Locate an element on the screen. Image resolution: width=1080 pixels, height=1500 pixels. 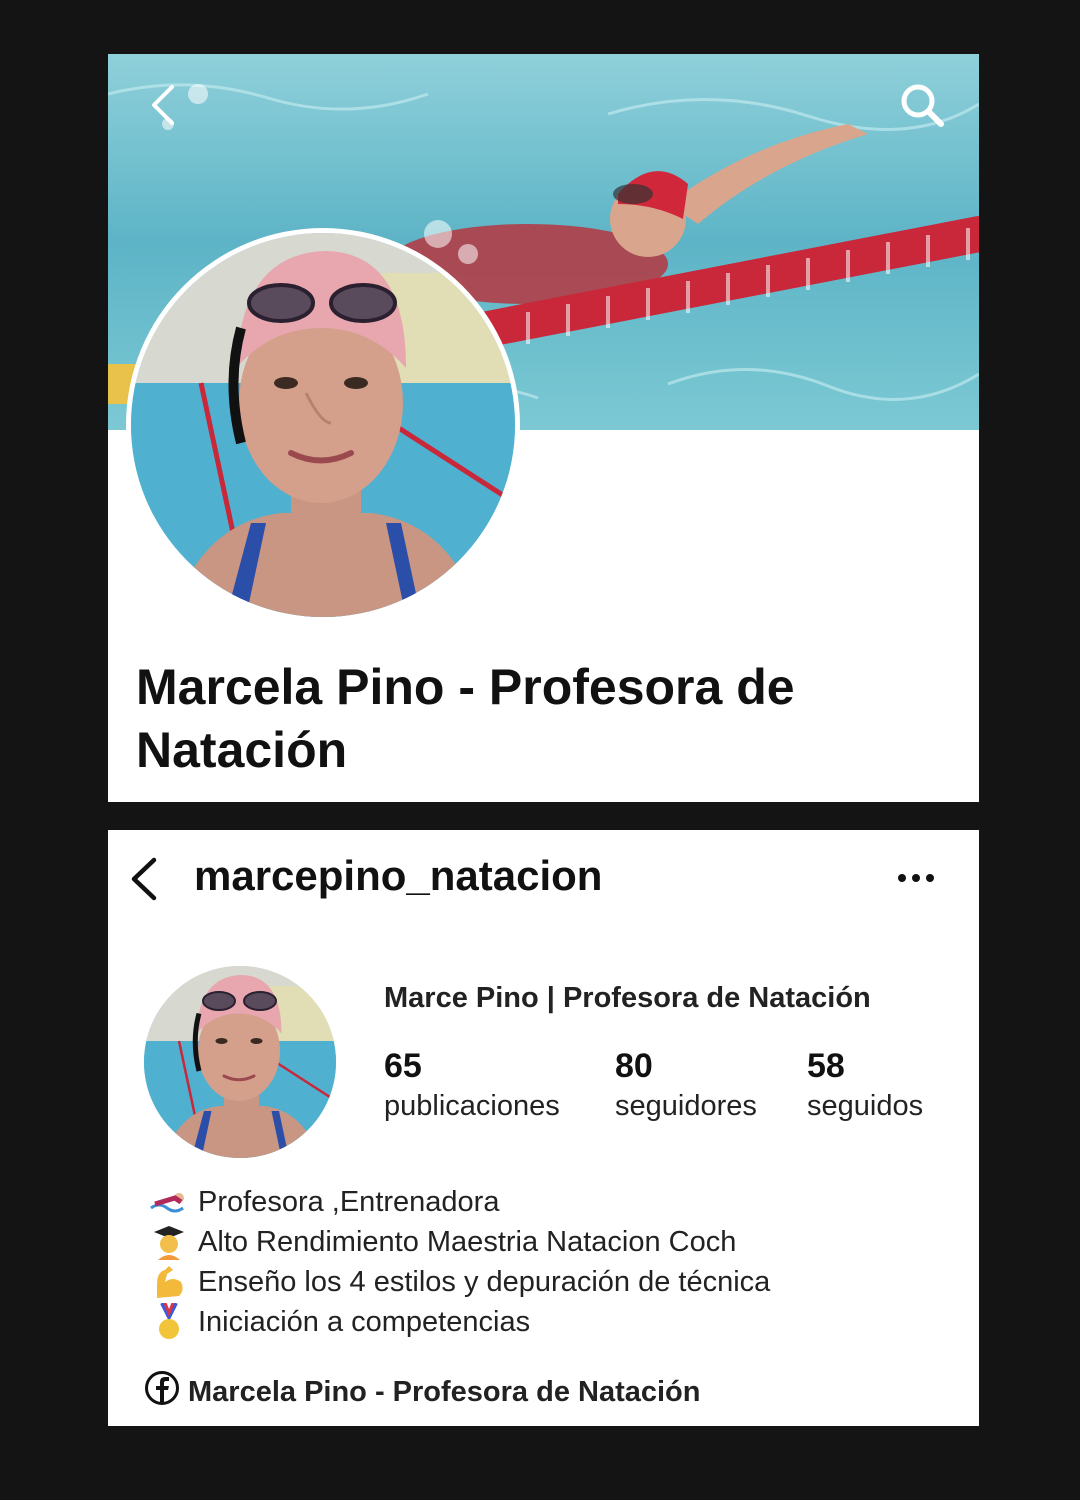
following-count: 58 seguidos is located at coordinates (865, 1086).